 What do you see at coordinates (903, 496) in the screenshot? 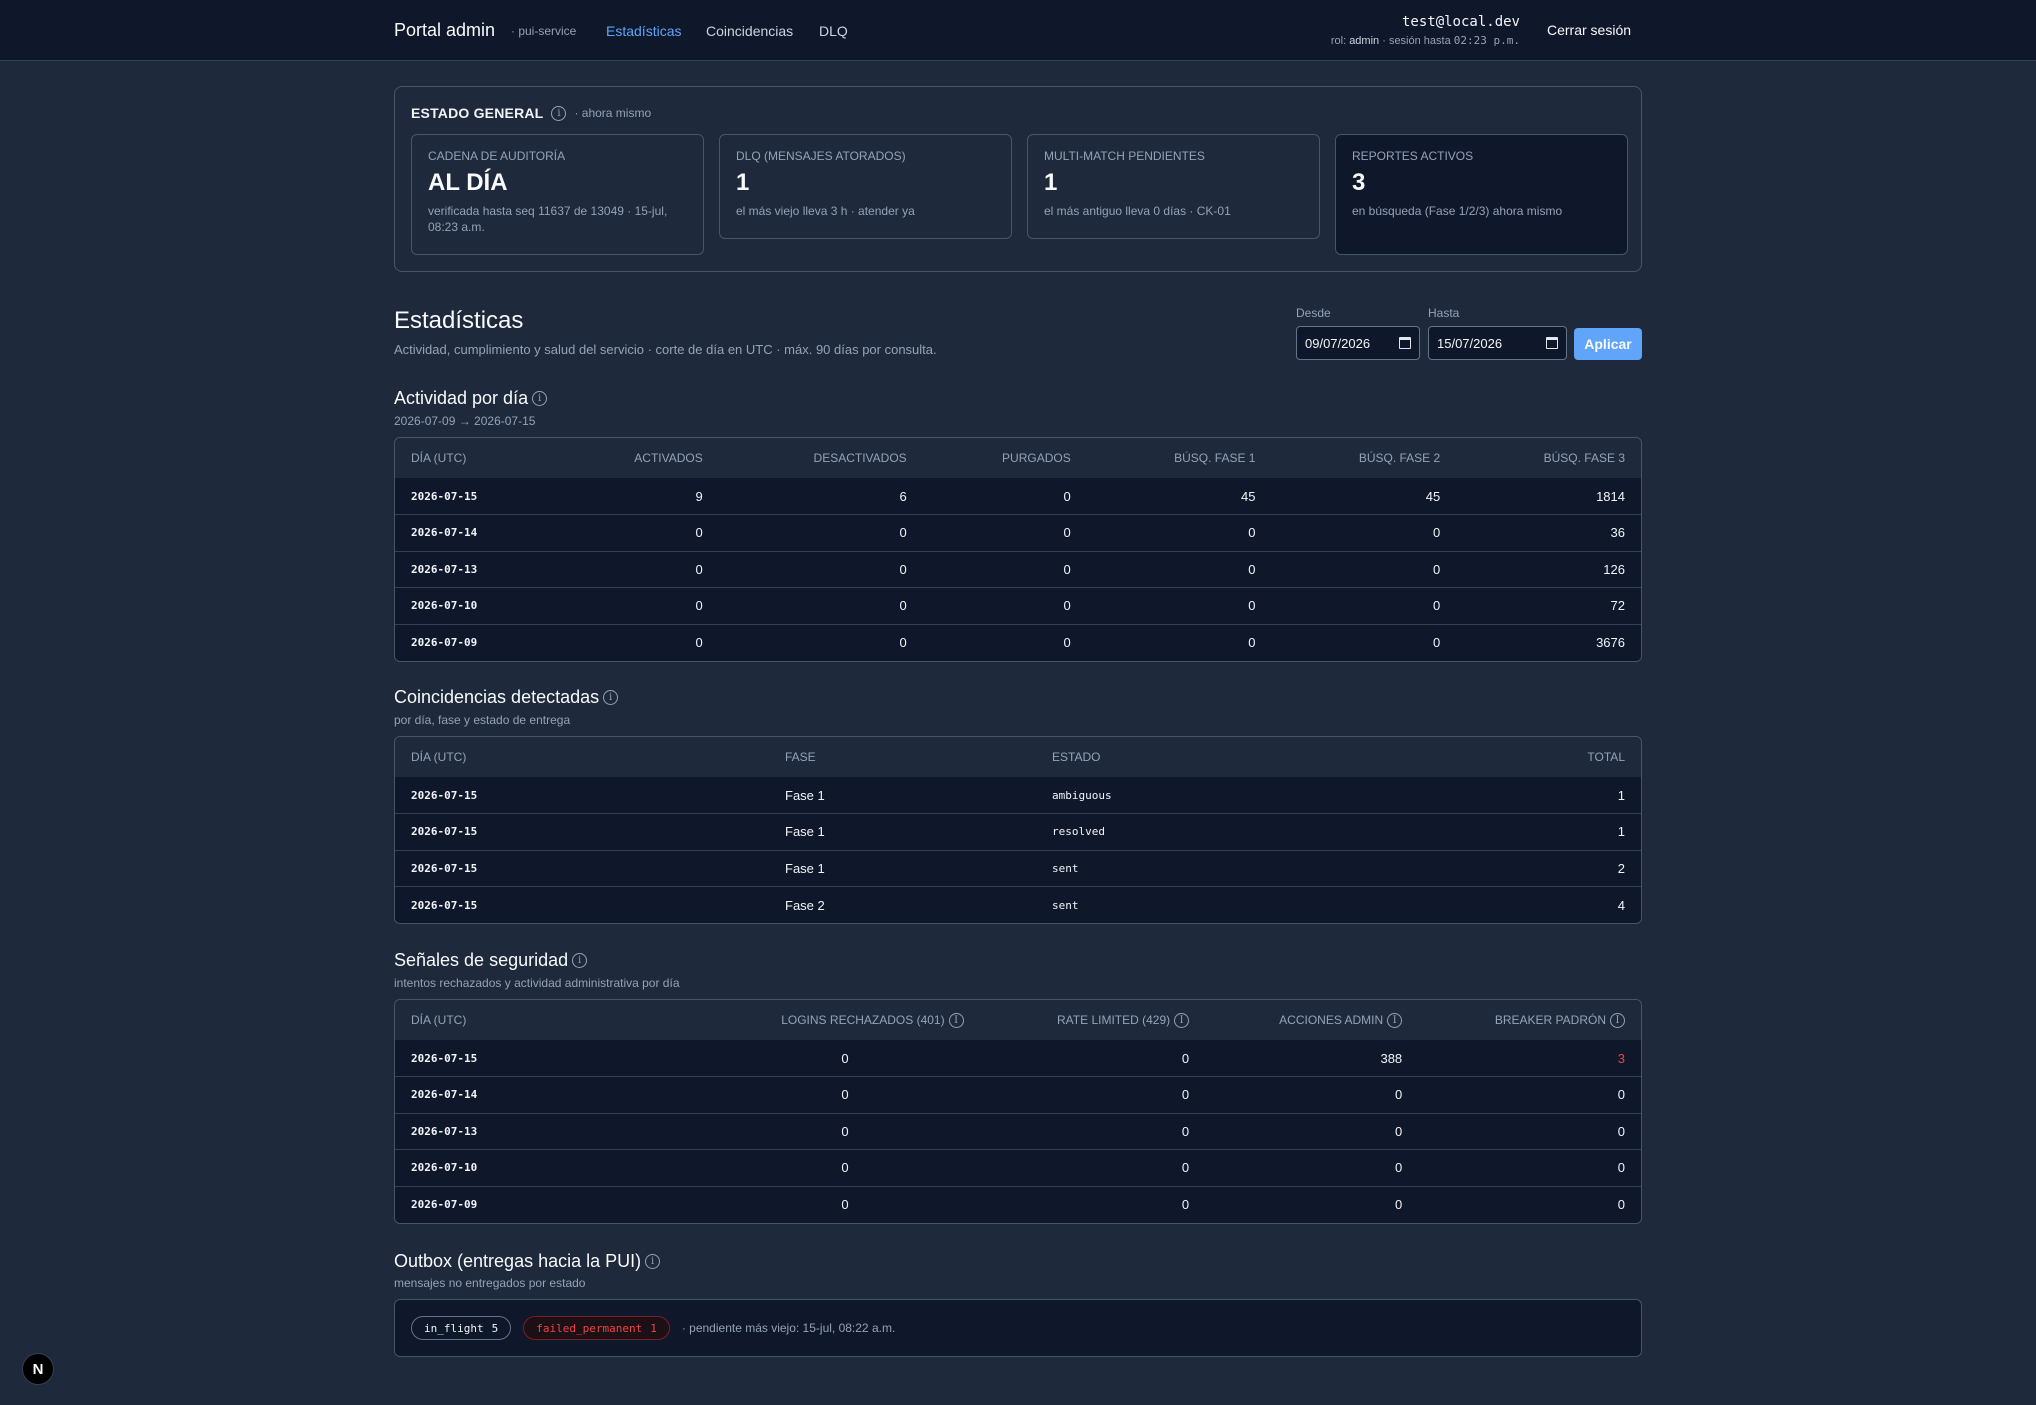
I see `cell: 6` at bounding box center [903, 496].